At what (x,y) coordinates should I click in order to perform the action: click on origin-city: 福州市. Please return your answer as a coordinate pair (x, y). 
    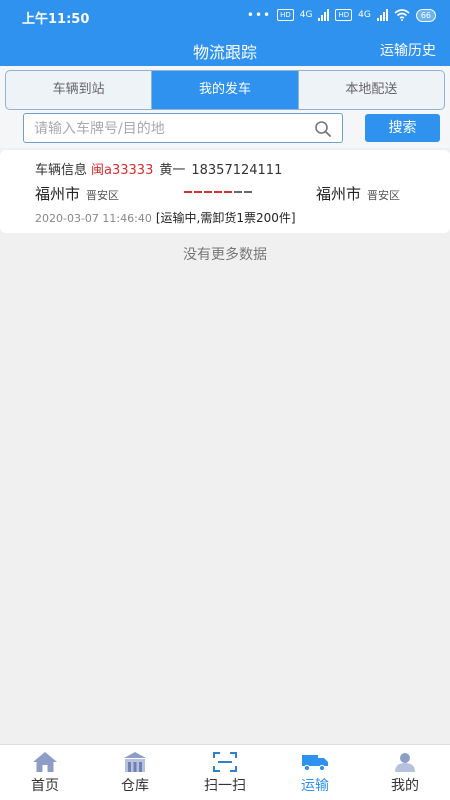
    Looking at the image, I should click on (58, 194).